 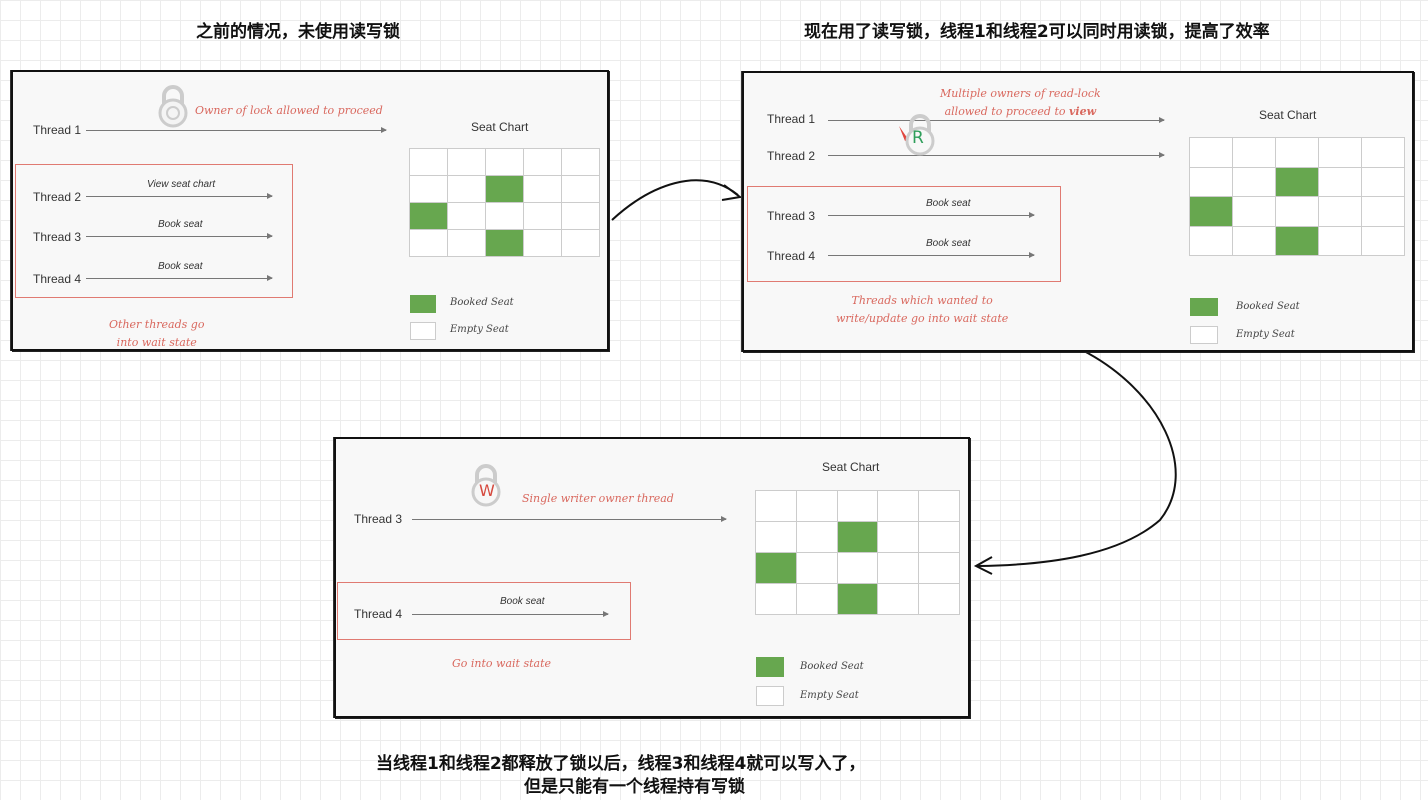 I want to click on read-lock-letter: R, so click(x=918, y=138).